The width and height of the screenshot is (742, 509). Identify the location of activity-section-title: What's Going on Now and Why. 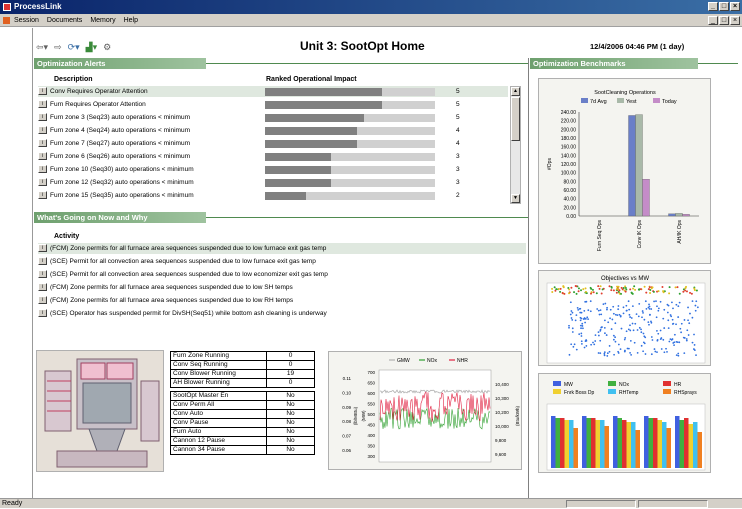
(120, 217).